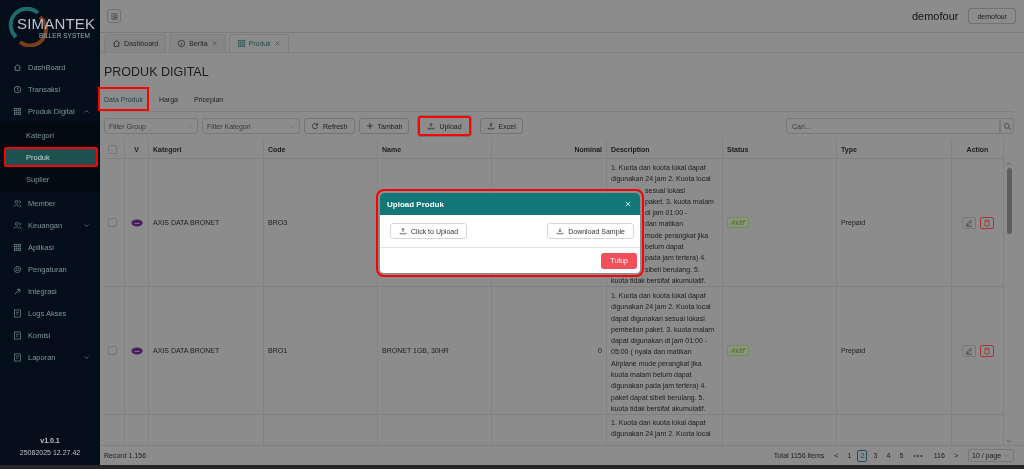 The image size is (1024, 469). Describe the element at coordinates (935, 16) in the screenshot. I see `user-name: demofour` at that location.